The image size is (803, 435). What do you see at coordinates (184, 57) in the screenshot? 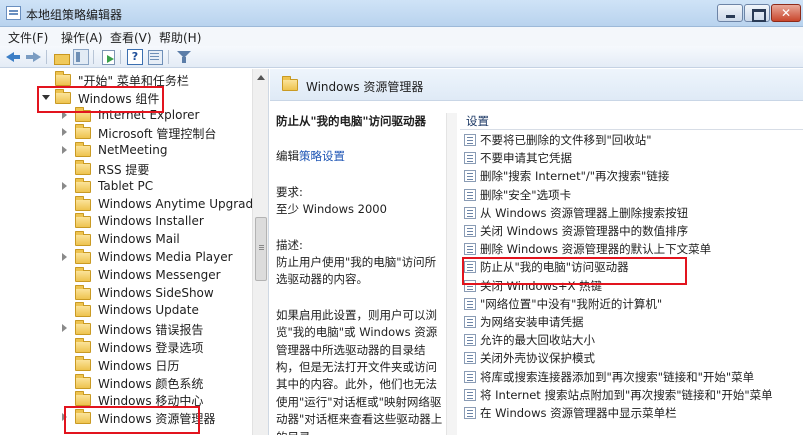
I see `filter-icon` at bounding box center [184, 57].